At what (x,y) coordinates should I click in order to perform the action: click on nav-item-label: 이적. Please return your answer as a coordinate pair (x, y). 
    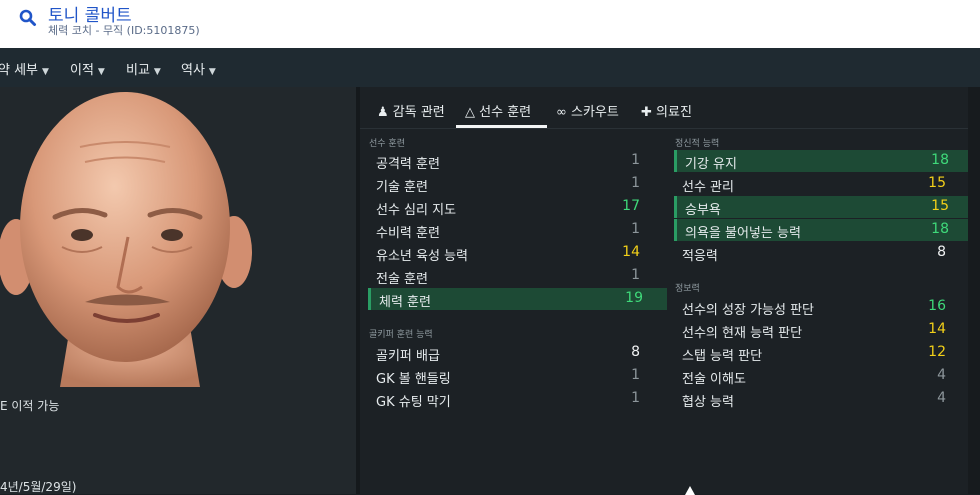
    Looking at the image, I should click on (82, 70).